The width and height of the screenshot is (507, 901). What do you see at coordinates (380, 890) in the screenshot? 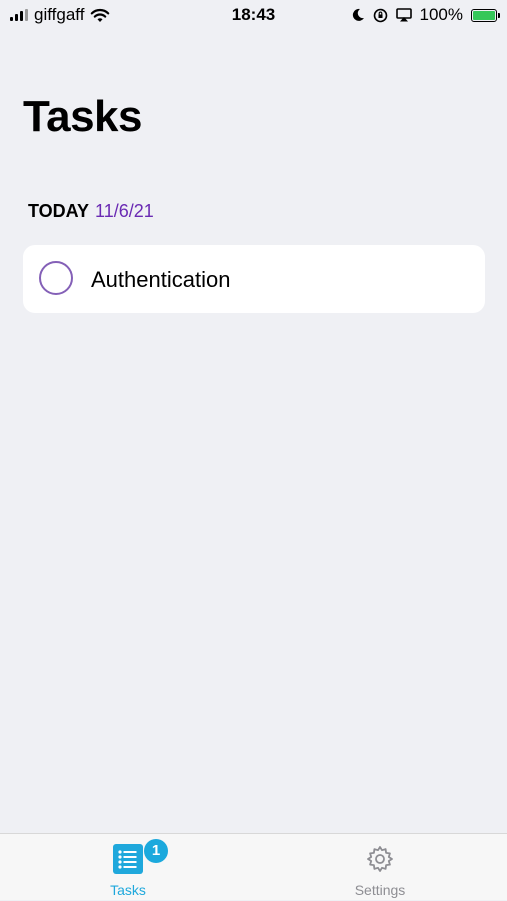
I see `tab-label-settings: Settings` at bounding box center [380, 890].